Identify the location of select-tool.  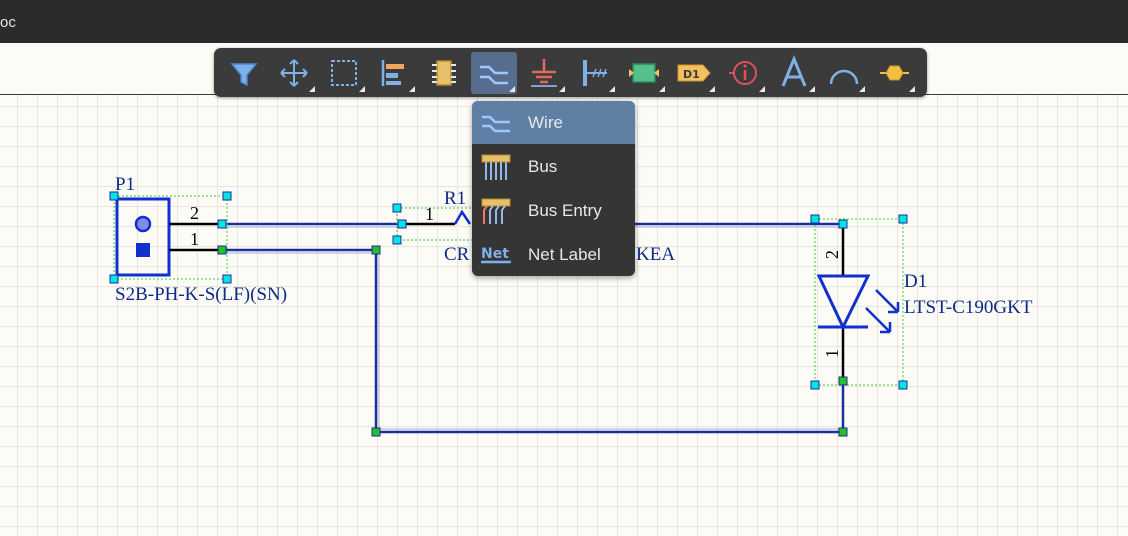
(344, 73).